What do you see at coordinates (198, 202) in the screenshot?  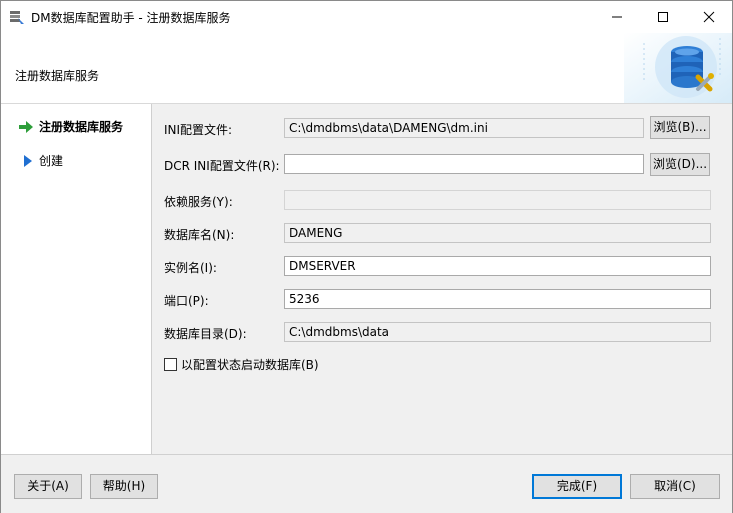 I see `dependency-service-label: 依赖服务(Y):` at bounding box center [198, 202].